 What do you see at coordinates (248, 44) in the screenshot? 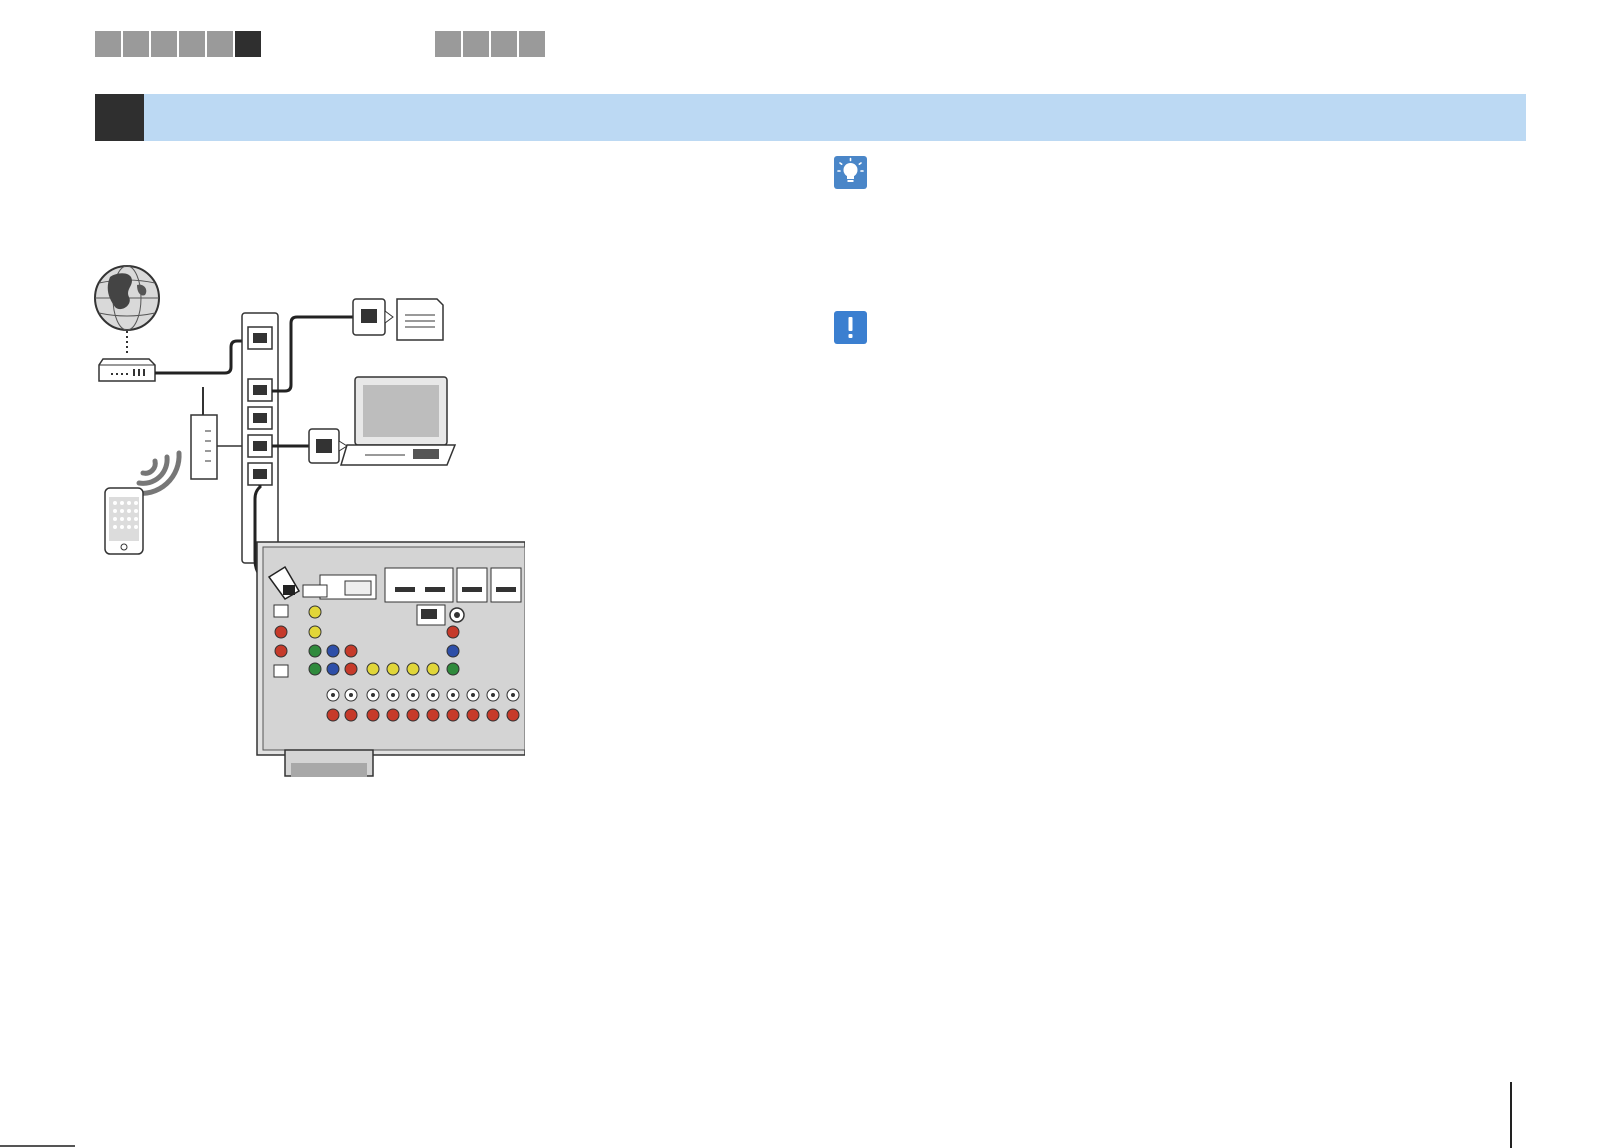
I see `chapter-nav-tab-active` at bounding box center [248, 44].